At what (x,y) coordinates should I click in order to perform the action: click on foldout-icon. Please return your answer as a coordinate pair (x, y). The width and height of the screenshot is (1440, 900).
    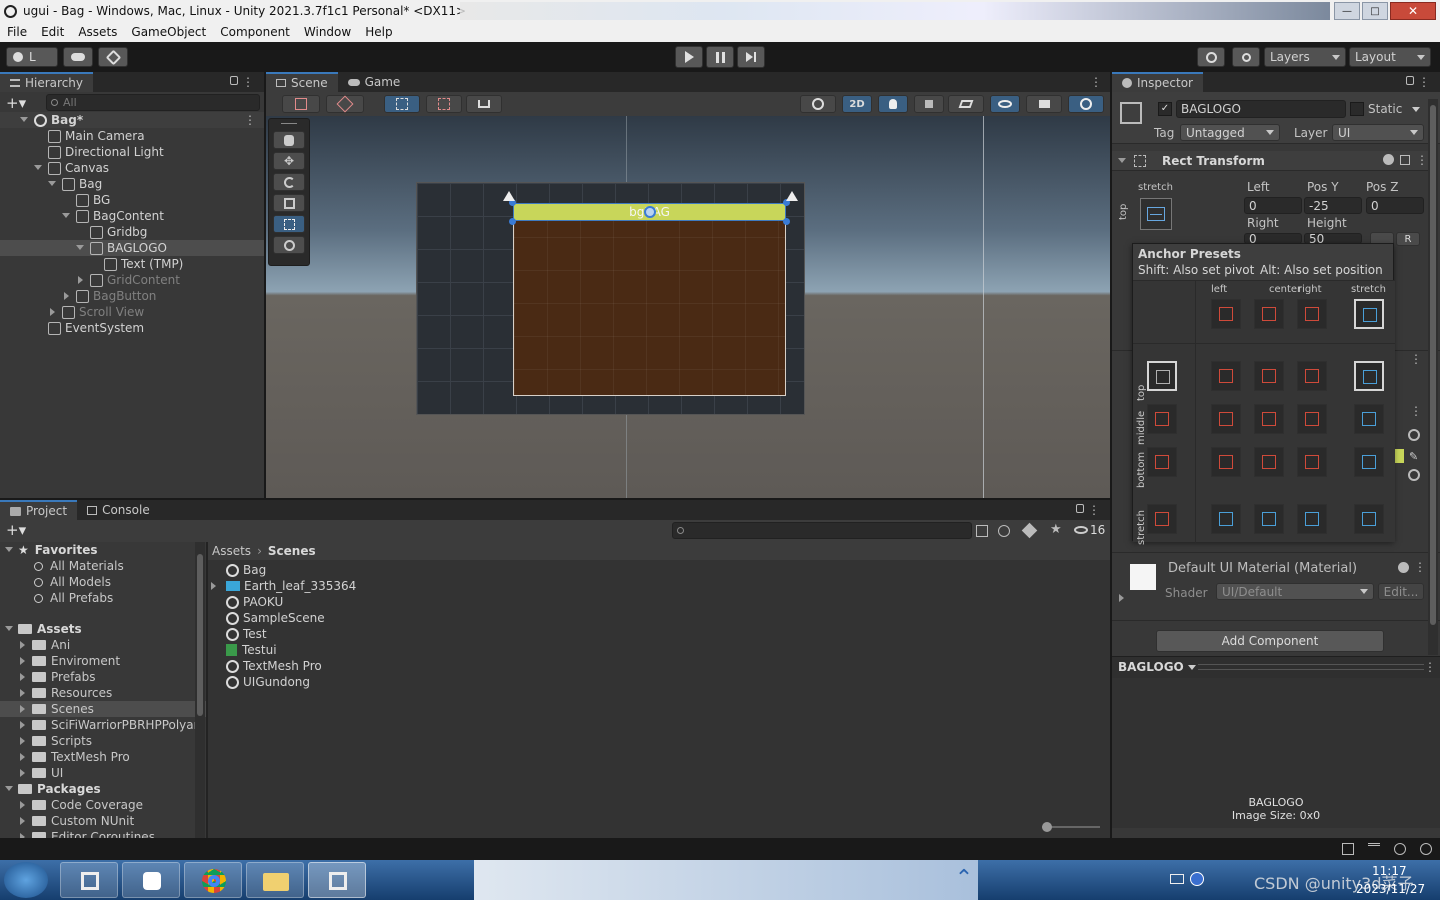
    Looking at the image, I should click on (1122, 160).